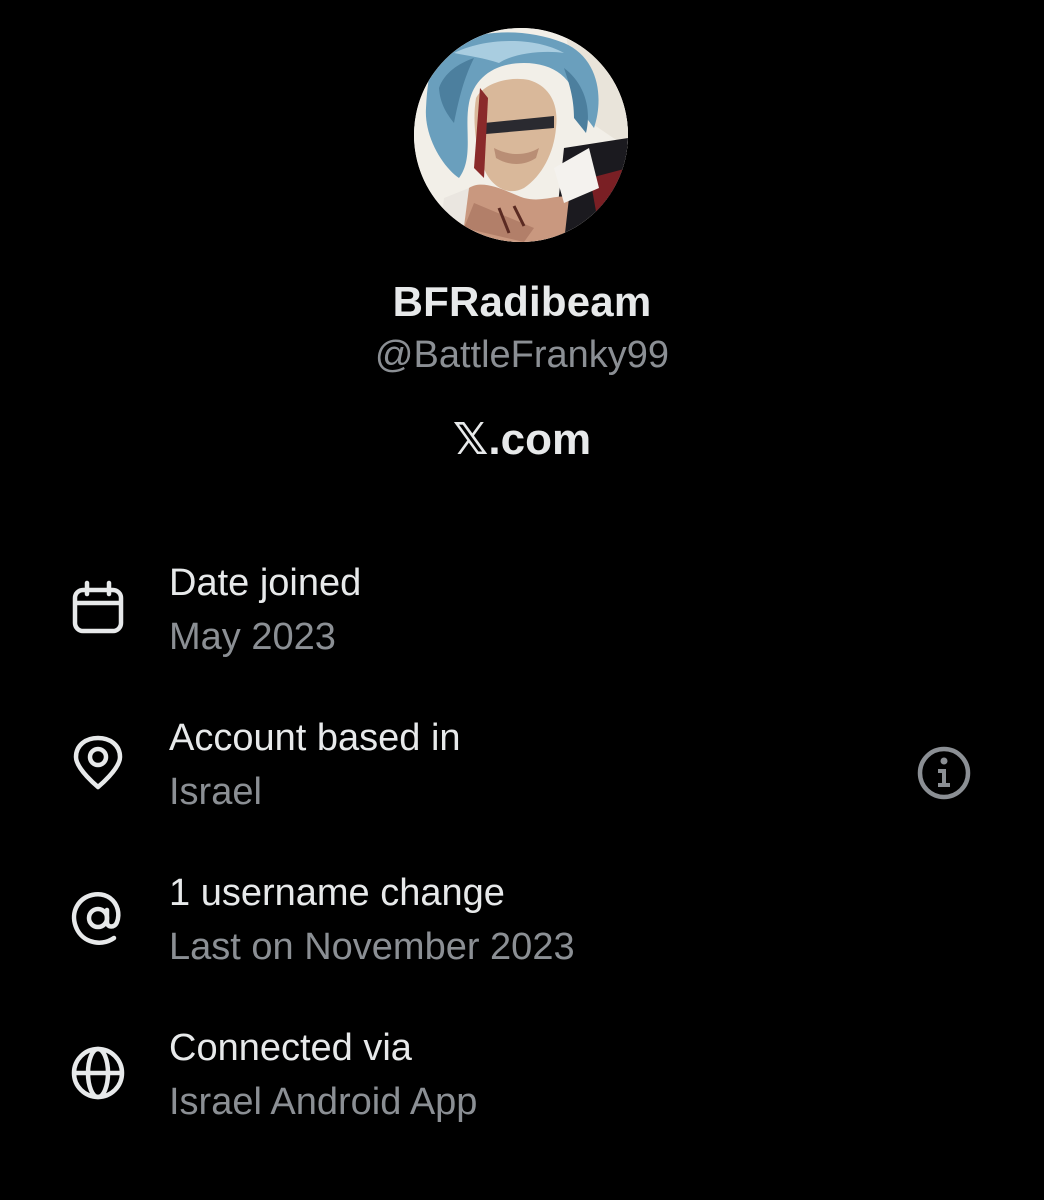  What do you see at coordinates (522, 1092) in the screenshot?
I see `info-row-connected-via: Connected via Israel Android App` at bounding box center [522, 1092].